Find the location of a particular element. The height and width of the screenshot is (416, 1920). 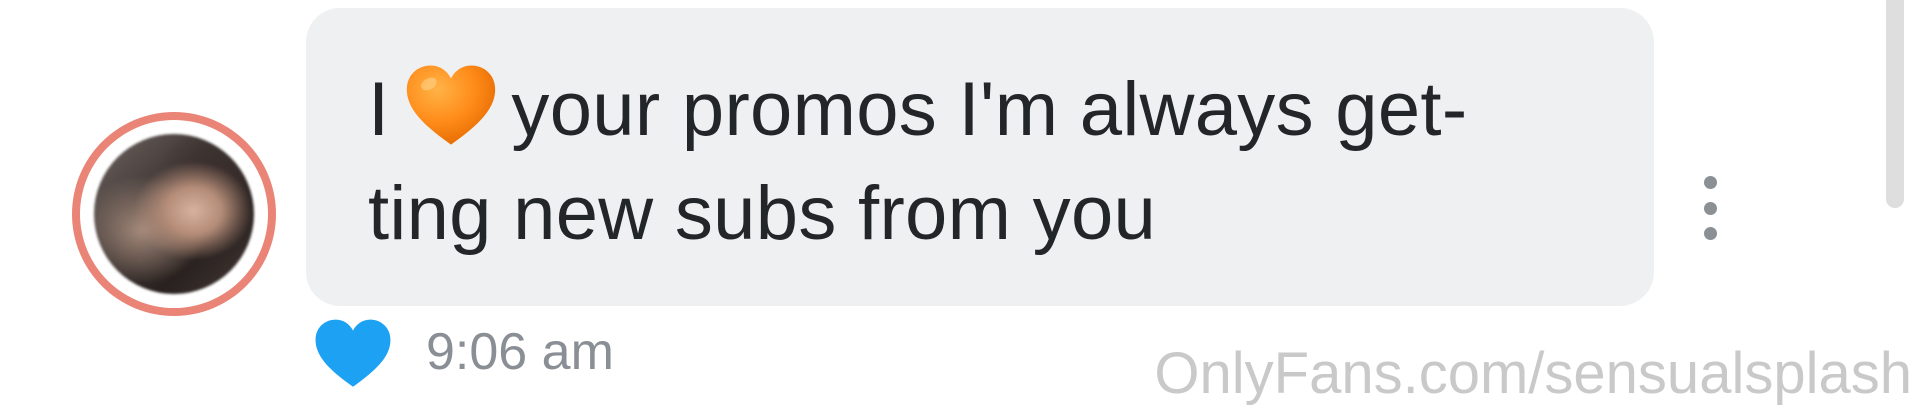

avatar-photo is located at coordinates (174, 214).